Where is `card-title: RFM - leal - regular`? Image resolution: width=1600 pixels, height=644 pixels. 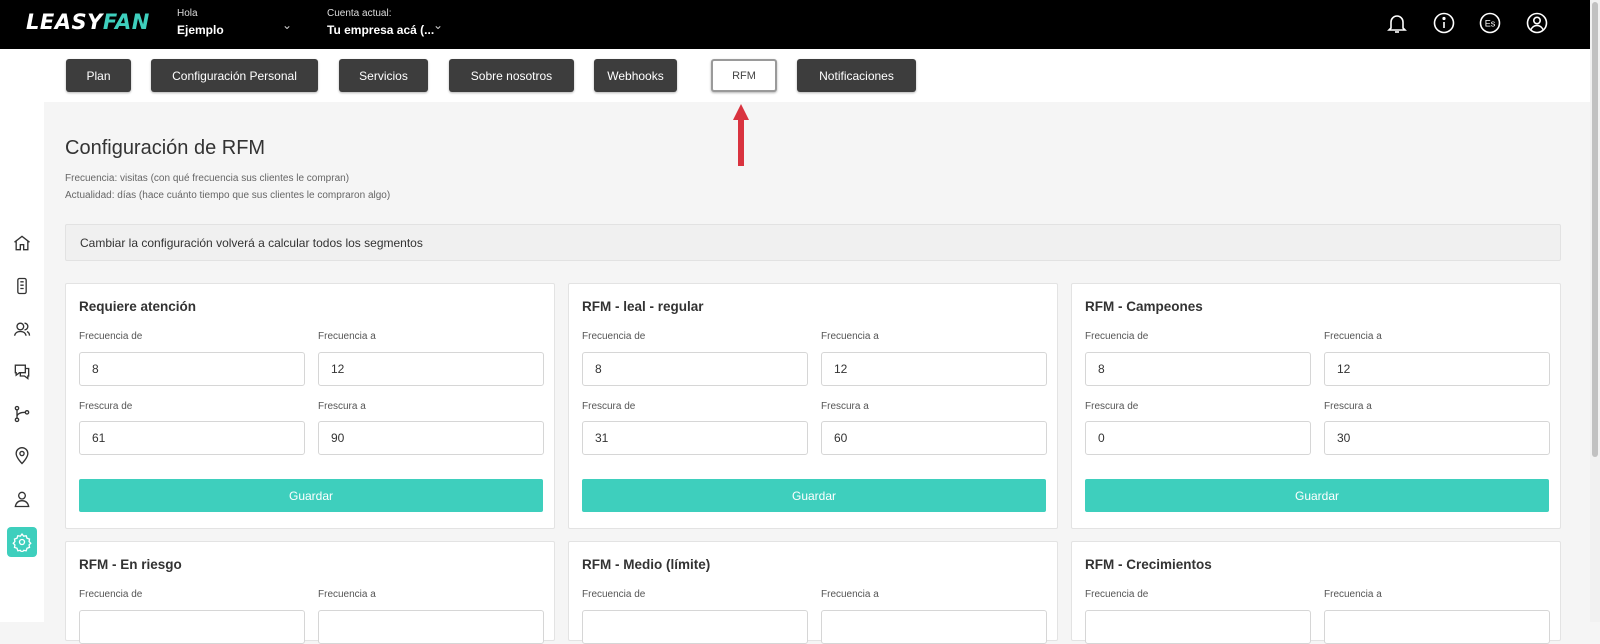 card-title: RFM - leal - regular is located at coordinates (643, 306).